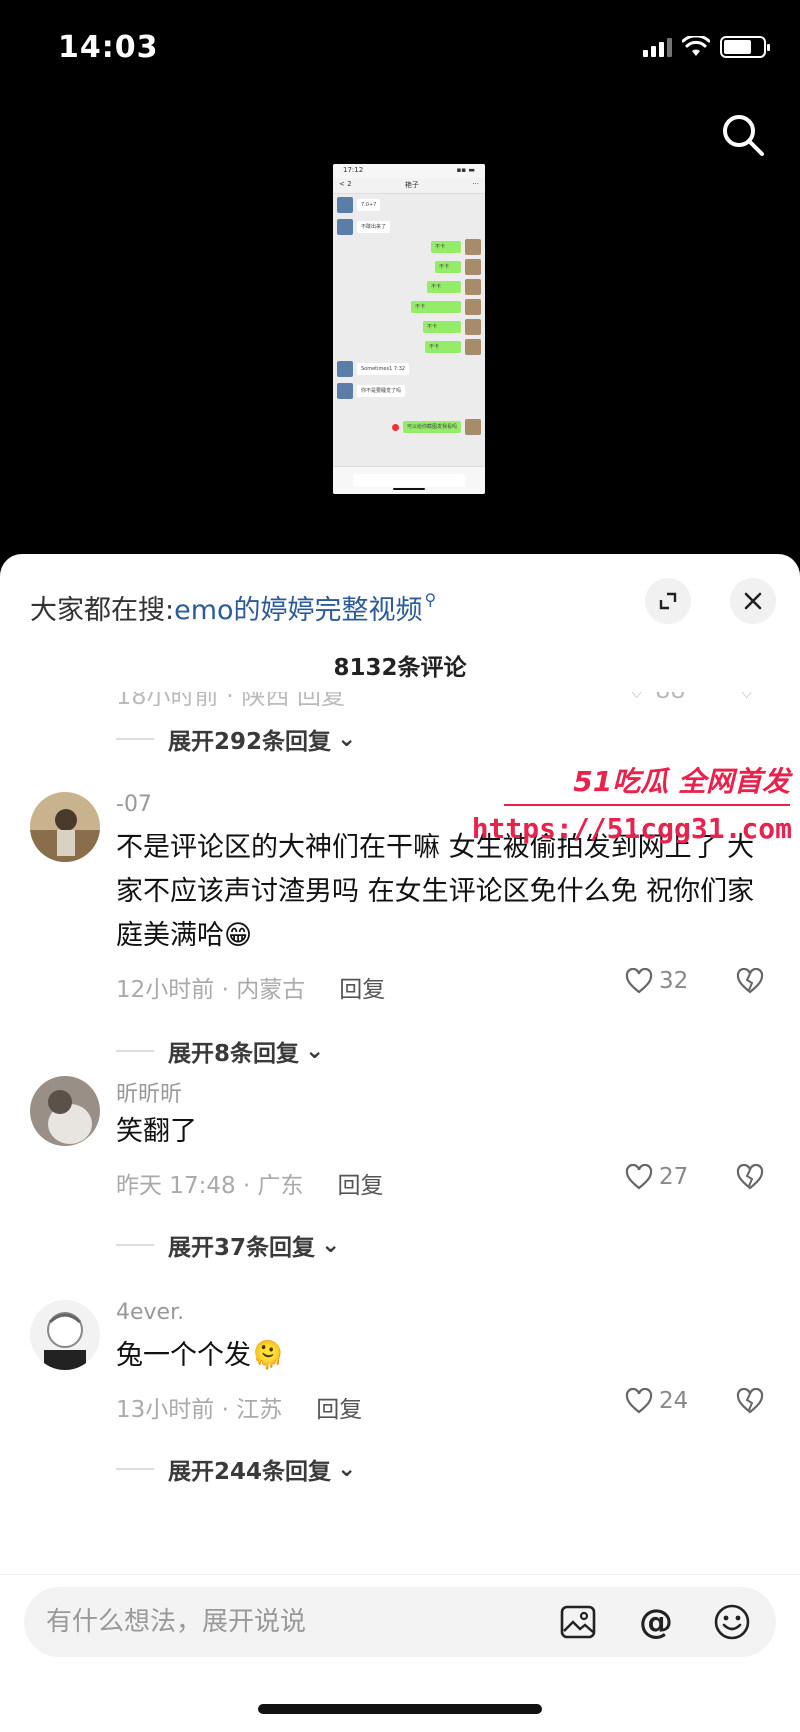 This screenshot has width=800, height=1732. I want to click on comment-input-pill: @, so click(400, 1622).